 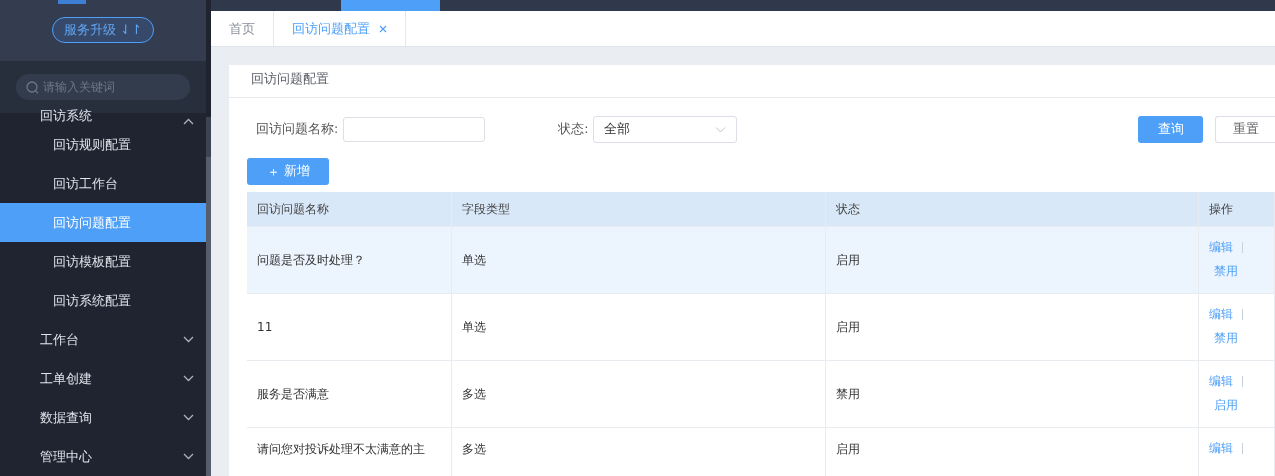 What do you see at coordinates (103, 417) in the screenshot?
I see `menu-group: 数据查询` at bounding box center [103, 417].